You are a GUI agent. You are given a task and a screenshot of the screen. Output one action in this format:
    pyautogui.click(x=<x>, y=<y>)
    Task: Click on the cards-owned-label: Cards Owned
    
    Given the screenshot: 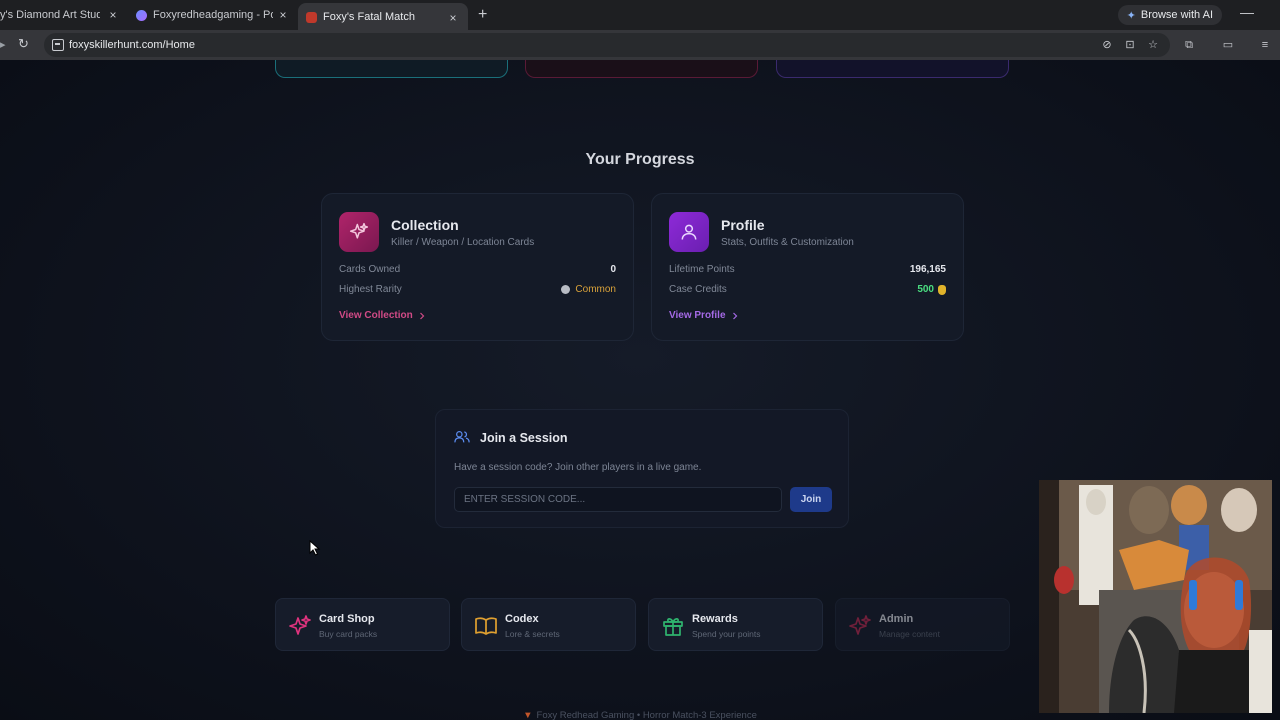 What is the action you would take?
    pyautogui.click(x=370, y=269)
    